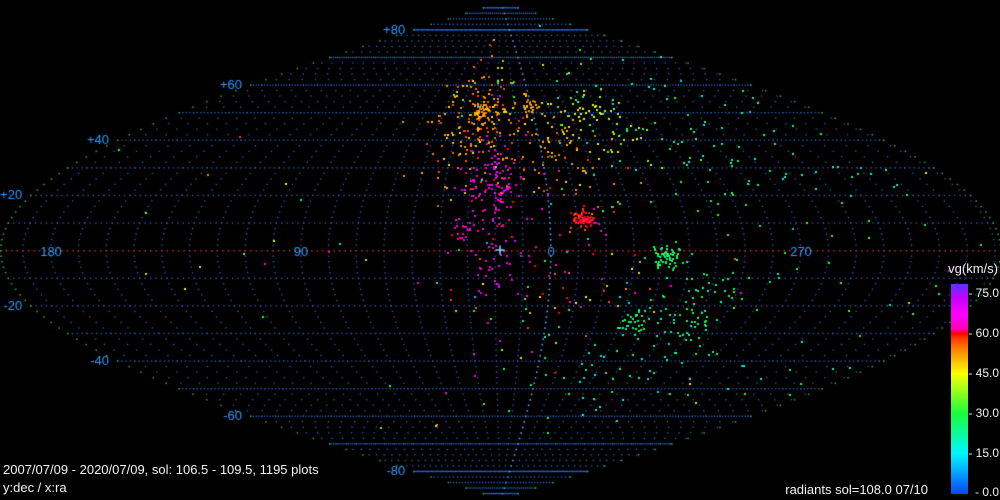 The image size is (1000, 500). Describe the element at coordinates (959, 389) in the screenshot. I see `vg-colorbar` at that location.